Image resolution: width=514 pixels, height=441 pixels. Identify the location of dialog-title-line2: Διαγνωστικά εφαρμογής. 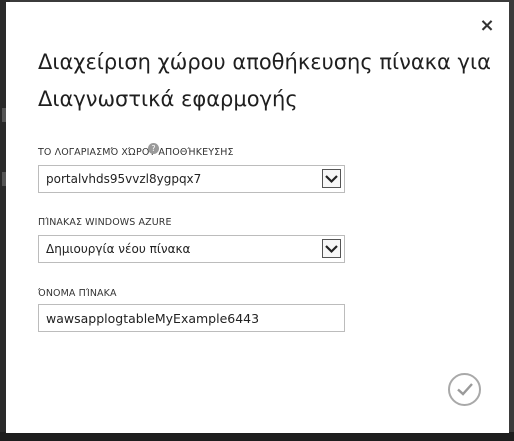
(168, 99).